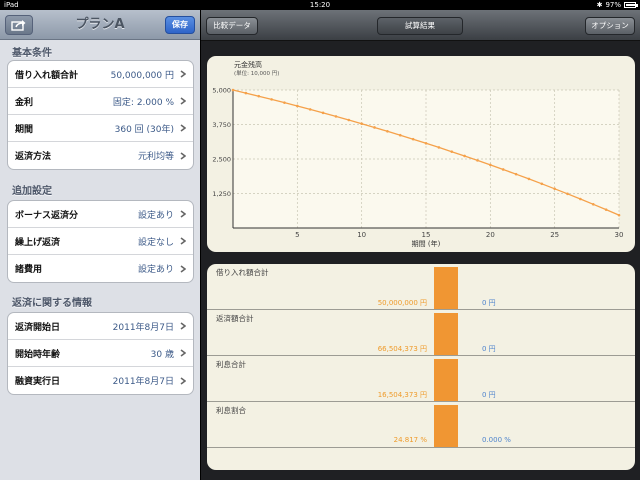 The height and width of the screenshot is (480, 640). I want to click on row-term: 期間 360 回 (30年), so click(100, 128).